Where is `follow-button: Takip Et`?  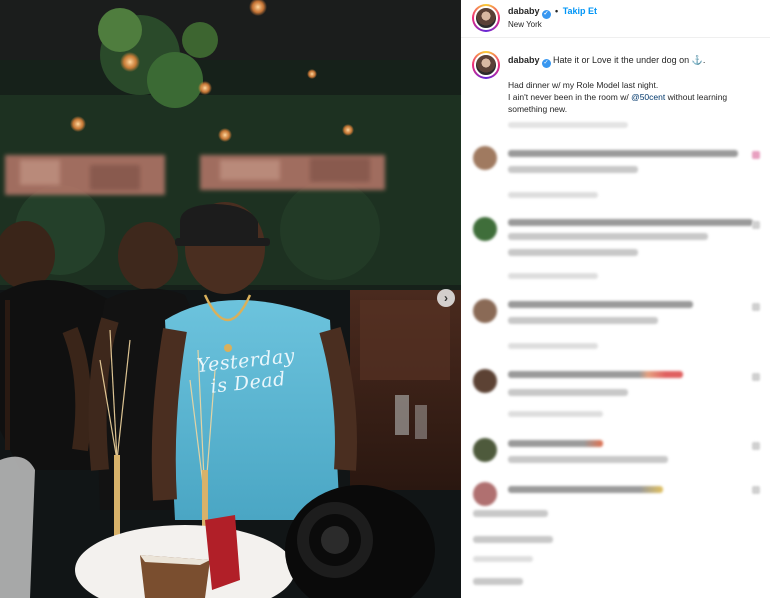 follow-button: Takip Et is located at coordinates (580, 11).